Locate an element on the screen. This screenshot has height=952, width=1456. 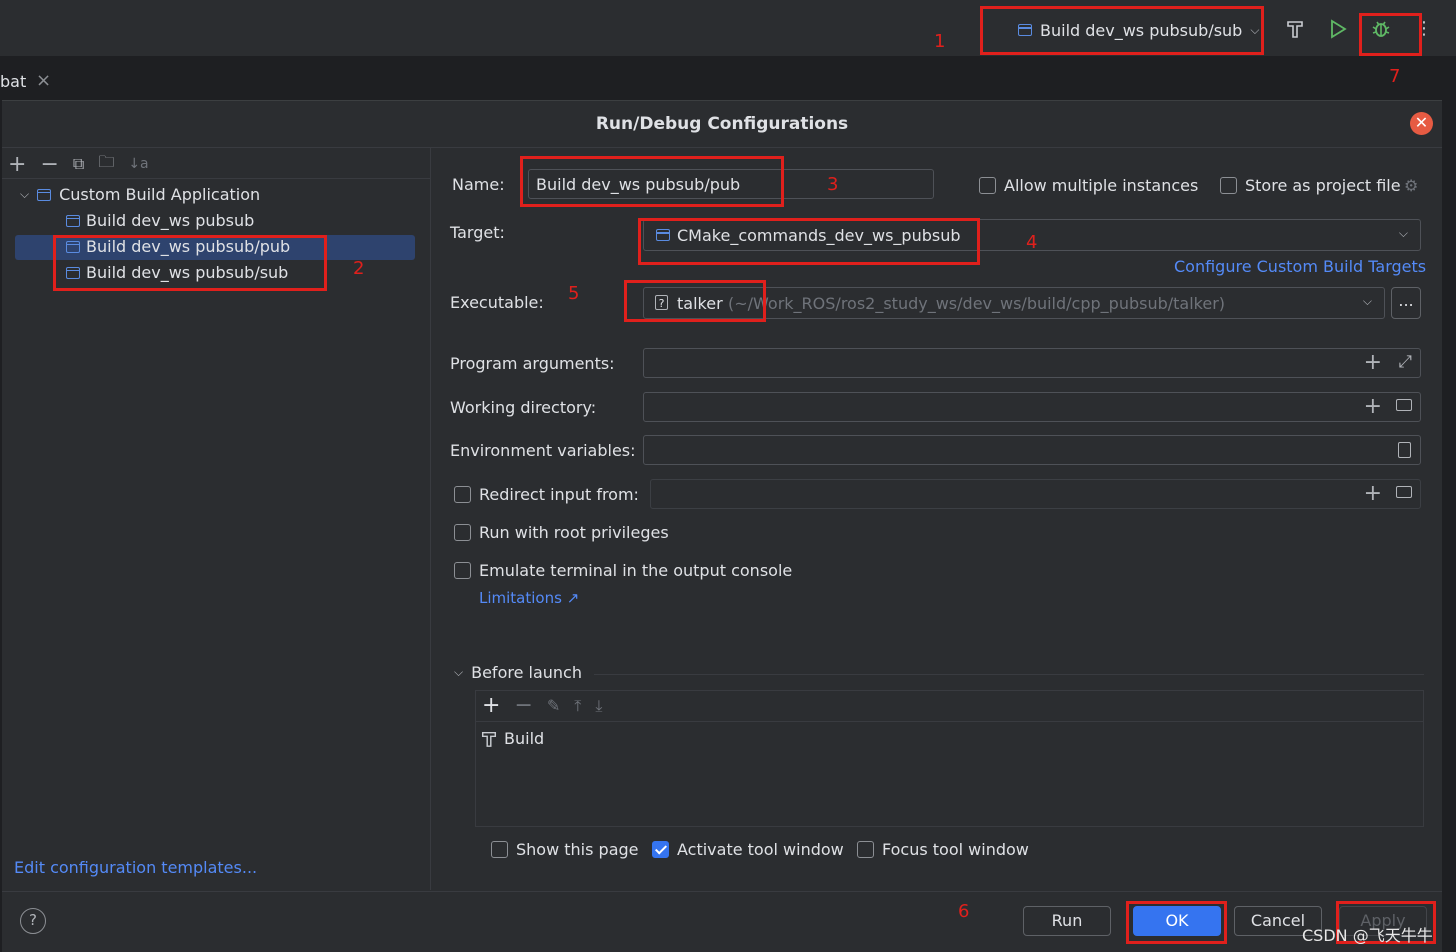
tree-group-custom-build: ⌵ Custom Build Application is located at coordinates (140, 194).